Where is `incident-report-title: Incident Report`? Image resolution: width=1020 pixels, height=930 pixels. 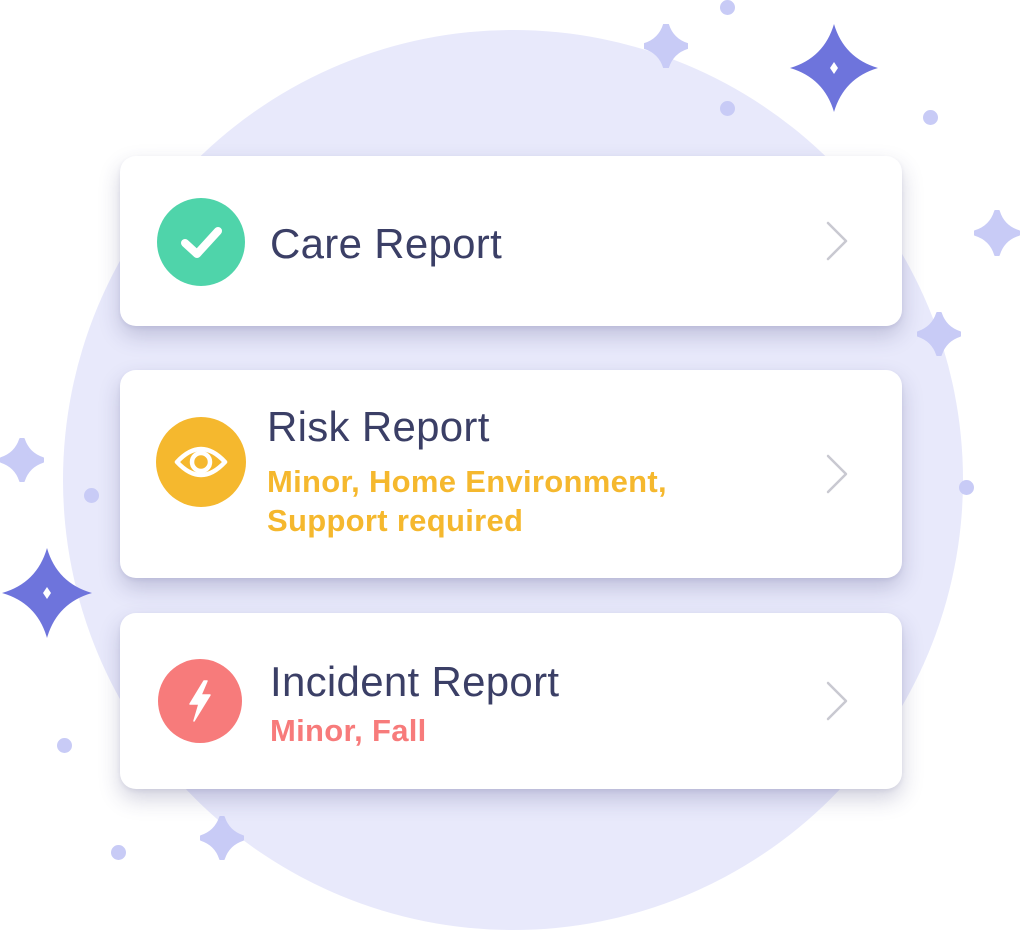 incident-report-title: Incident Report is located at coordinates (415, 681).